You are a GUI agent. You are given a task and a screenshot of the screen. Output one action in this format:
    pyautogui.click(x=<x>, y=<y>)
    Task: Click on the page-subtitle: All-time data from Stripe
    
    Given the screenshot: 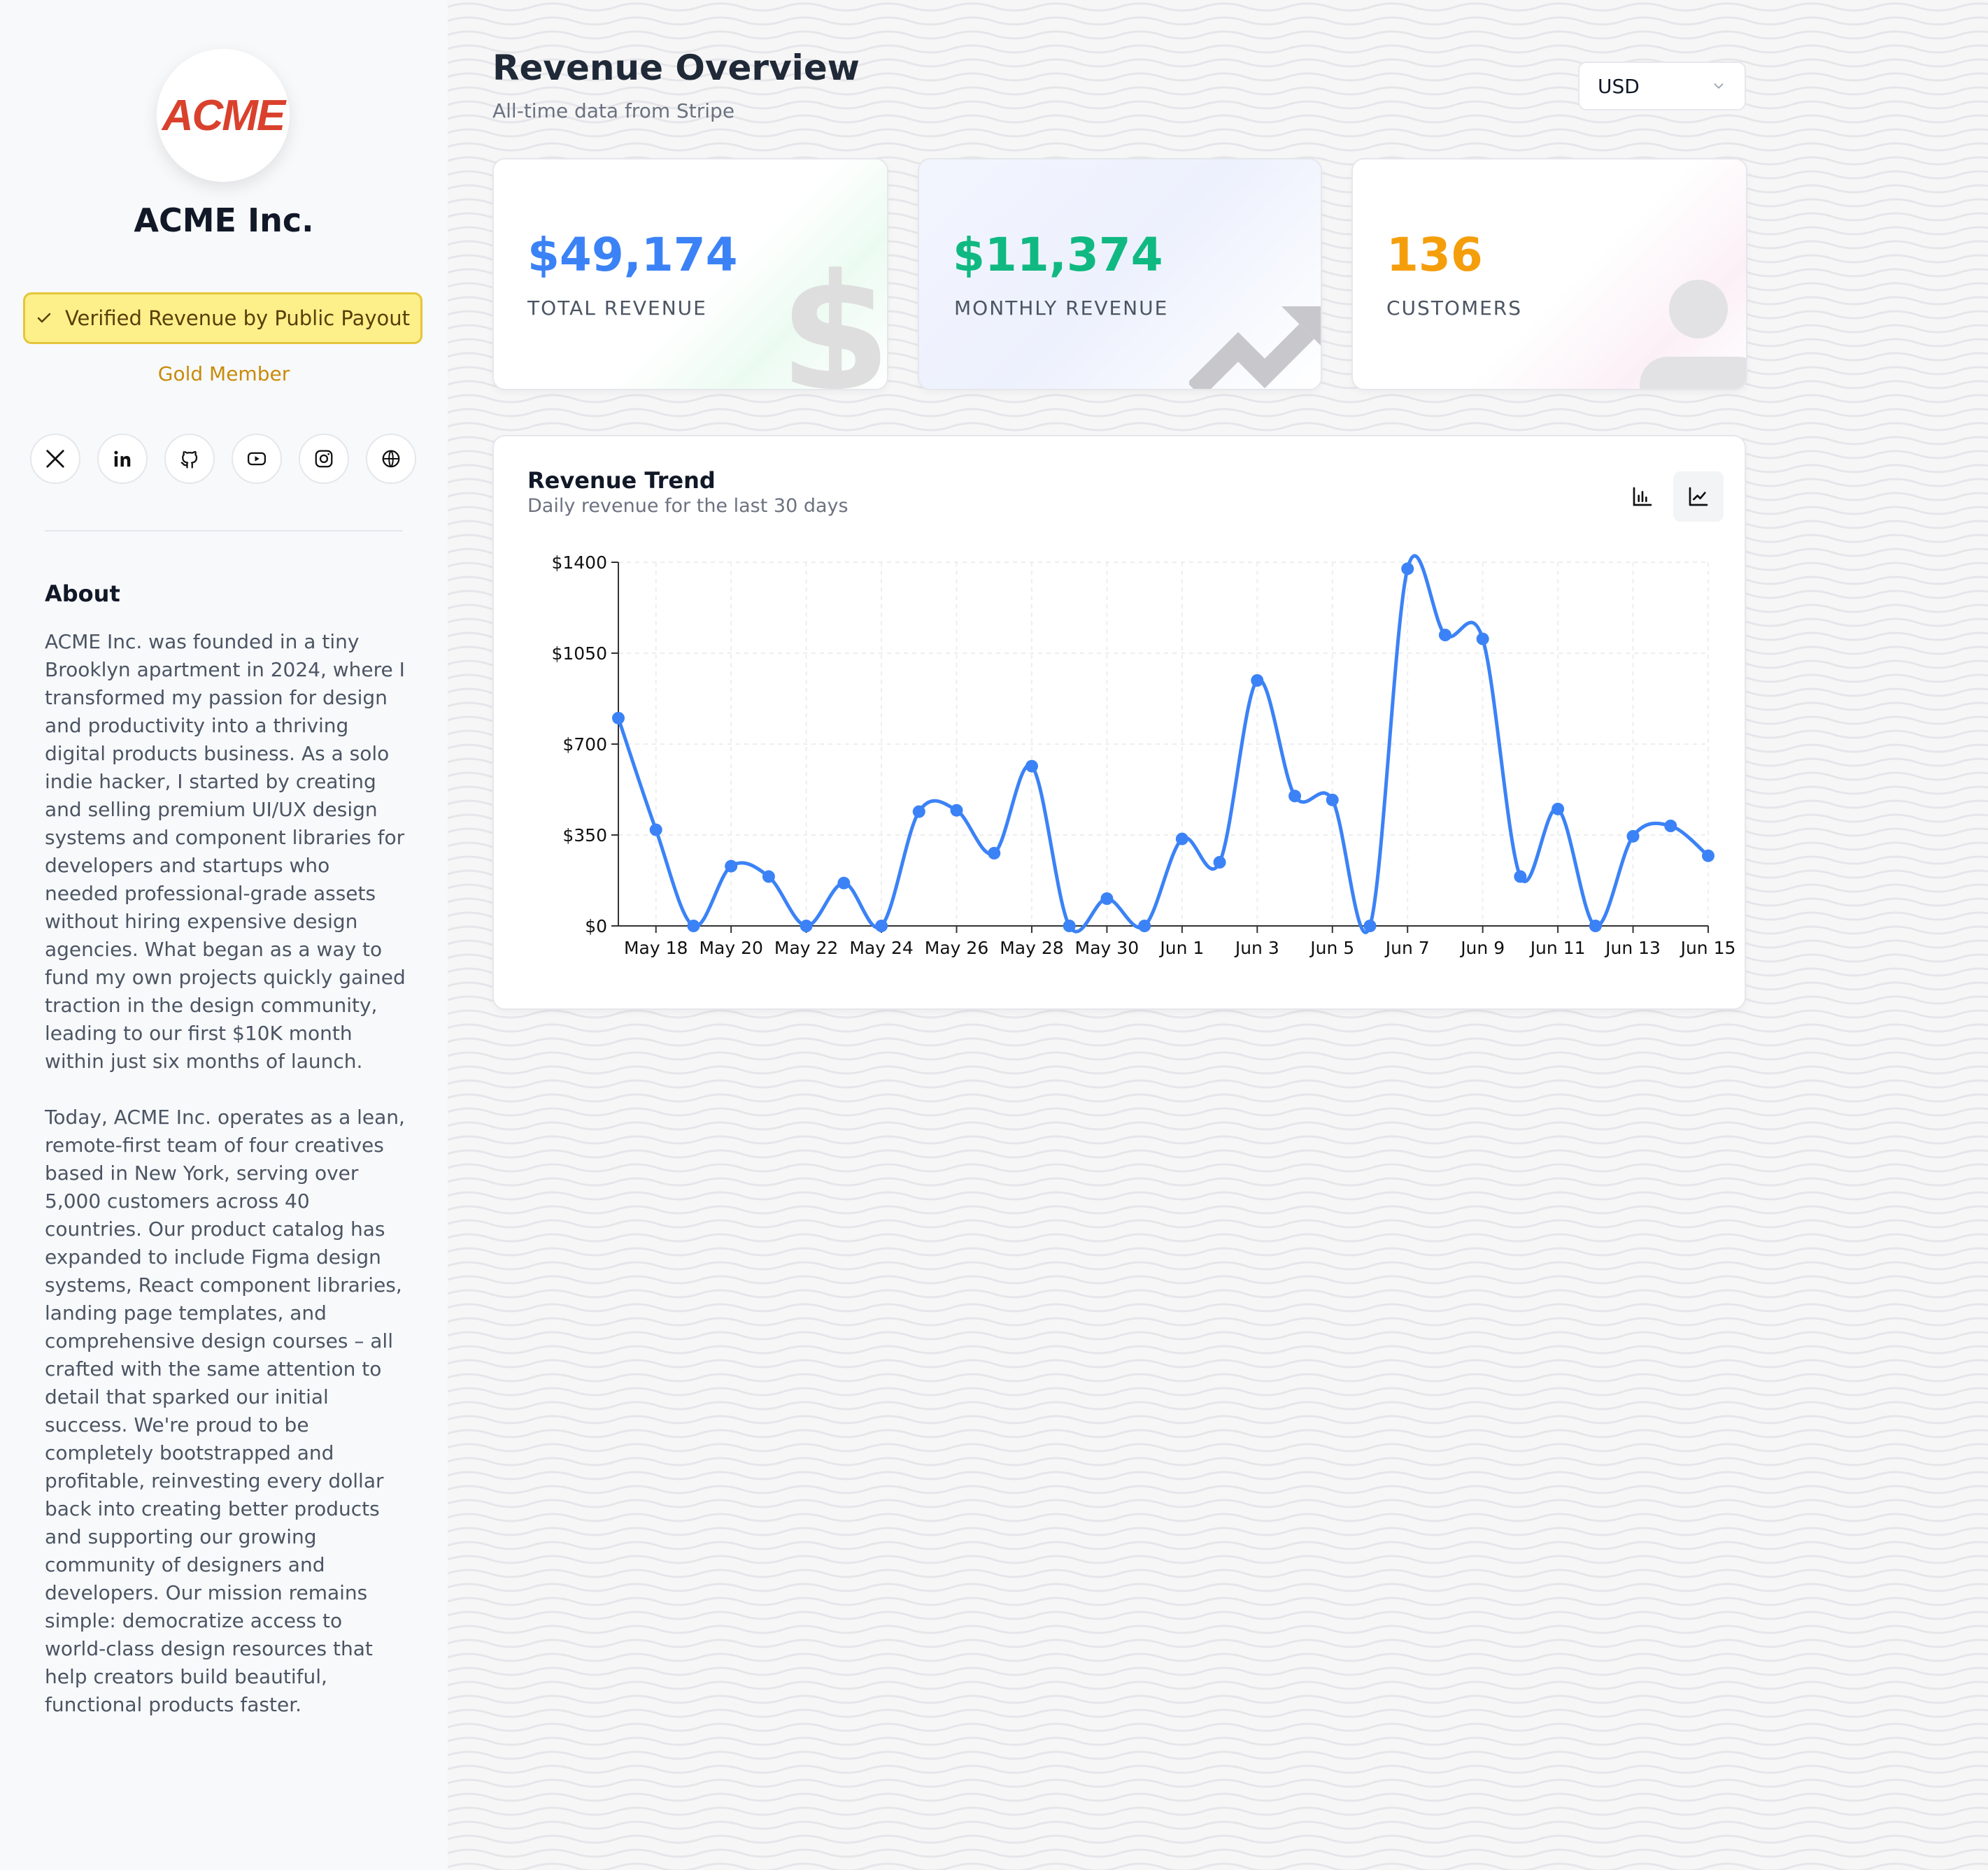 What is the action you would take?
    pyautogui.click(x=613, y=110)
    